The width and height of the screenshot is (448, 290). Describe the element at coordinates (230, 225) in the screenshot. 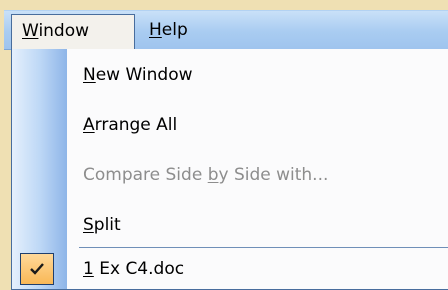

I see `menu-item-split: Split` at that location.